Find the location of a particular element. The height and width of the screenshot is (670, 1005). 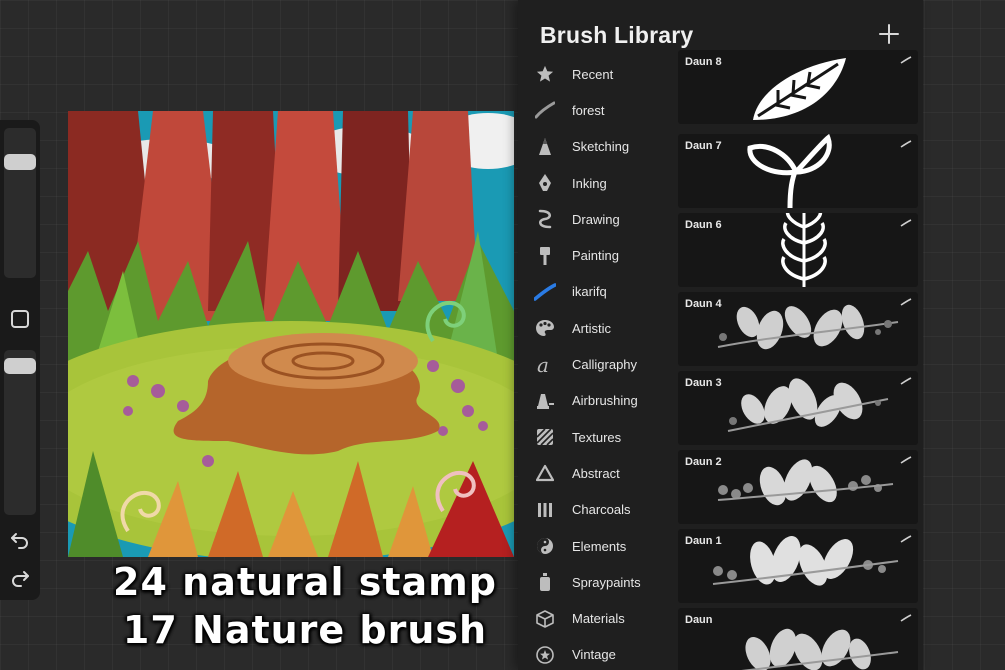

set-label: Materials is located at coordinates (598, 619).